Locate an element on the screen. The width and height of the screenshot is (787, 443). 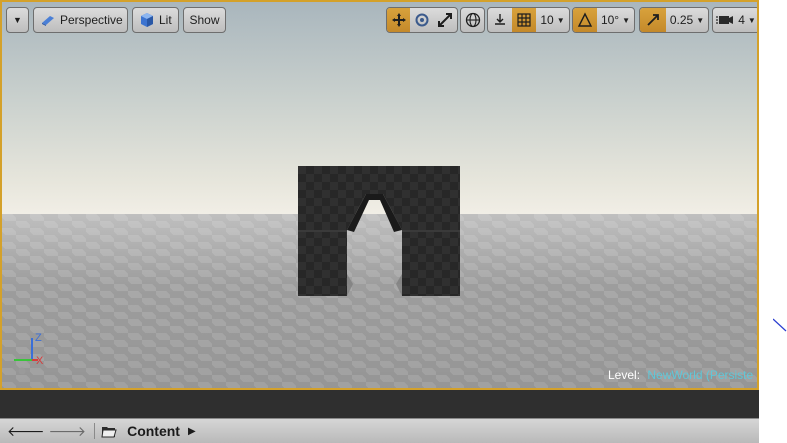
rotate-icon is located at coordinates (422, 20).